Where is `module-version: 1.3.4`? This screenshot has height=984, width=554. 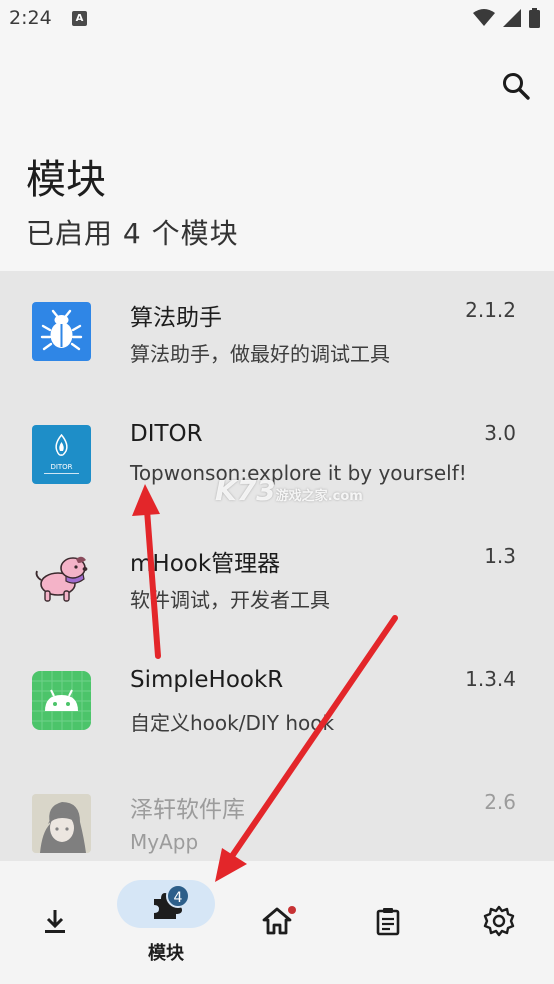
module-version: 1.3.4 is located at coordinates (490, 679).